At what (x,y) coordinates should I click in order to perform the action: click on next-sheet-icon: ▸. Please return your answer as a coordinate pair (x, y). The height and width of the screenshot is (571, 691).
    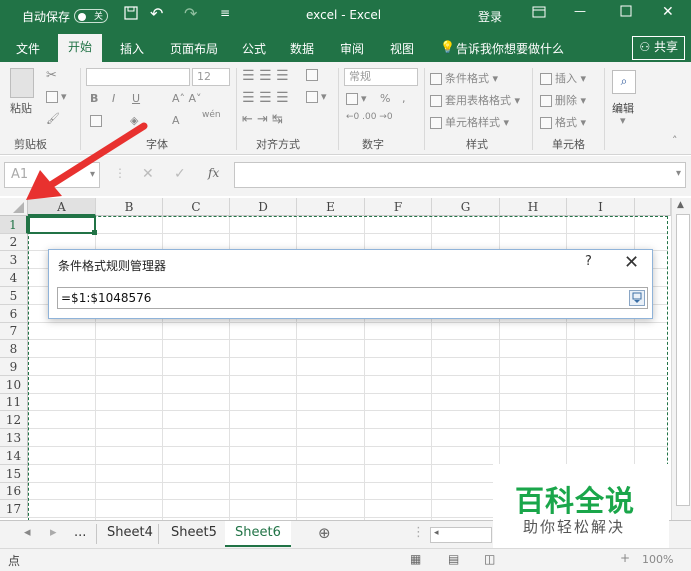
    Looking at the image, I should click on (53, 534).